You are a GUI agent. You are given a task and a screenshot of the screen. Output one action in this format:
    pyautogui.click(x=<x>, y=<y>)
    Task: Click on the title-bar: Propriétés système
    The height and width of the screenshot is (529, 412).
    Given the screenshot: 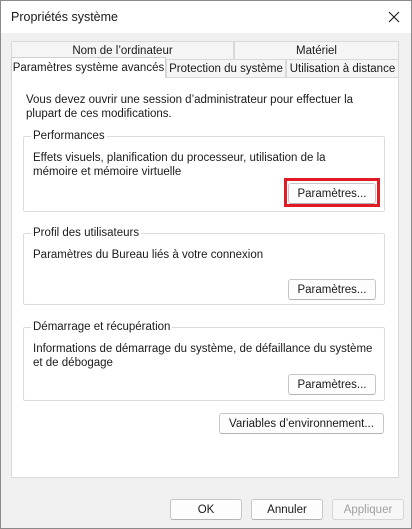 What is the action you would take?
    pyautogui.click(x=206, y=17)
    